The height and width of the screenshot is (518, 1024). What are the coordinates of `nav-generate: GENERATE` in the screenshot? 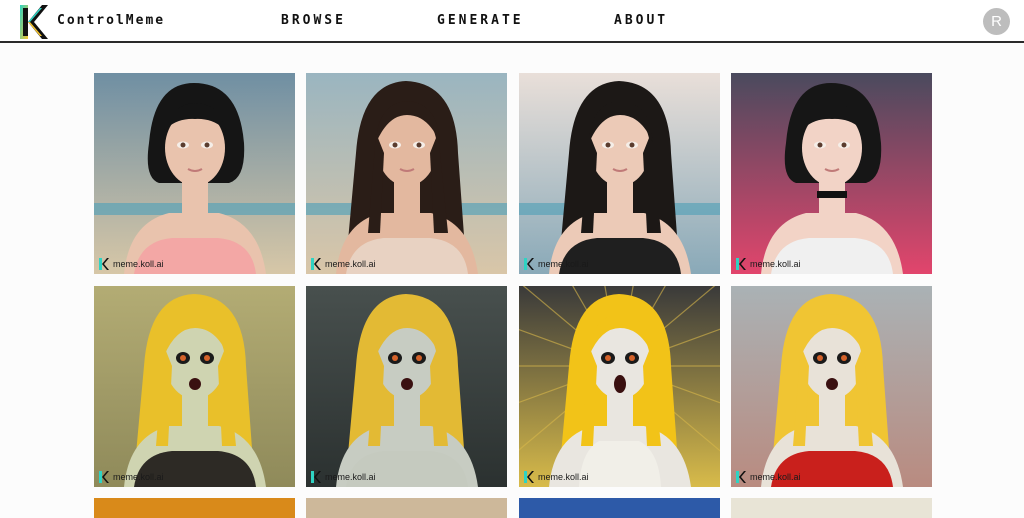 It's located at (480, 20).